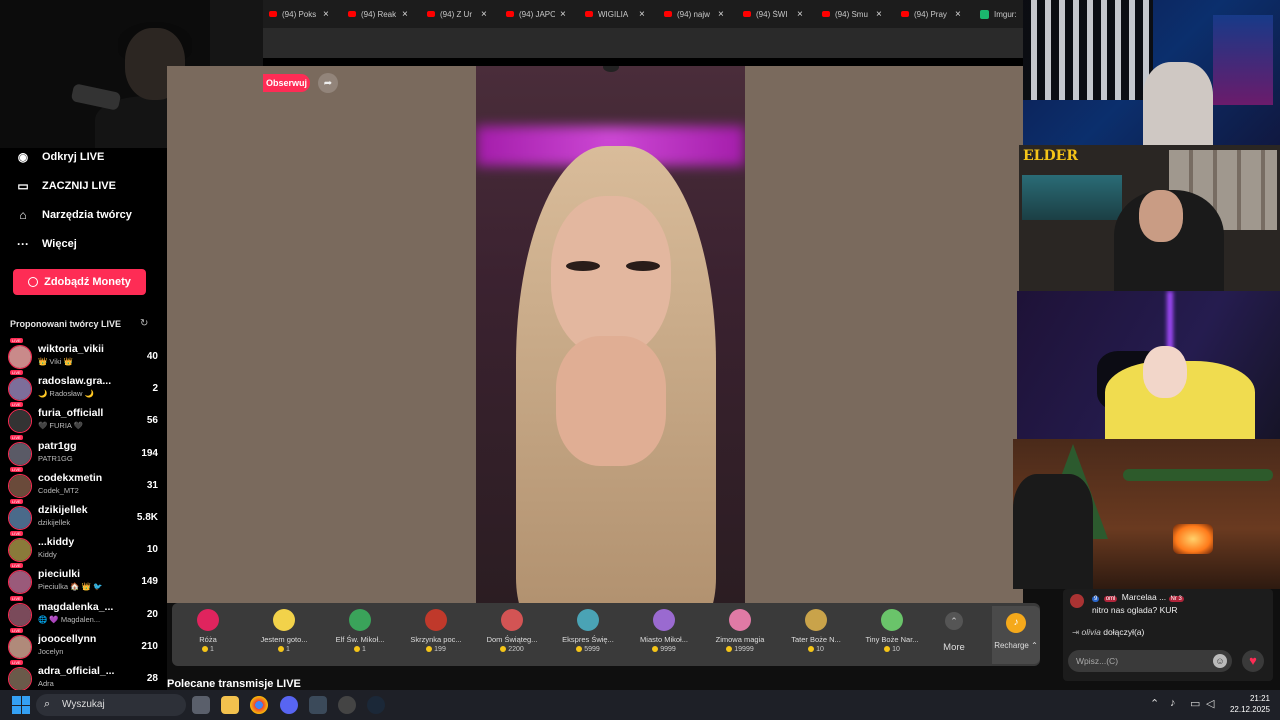 This screenshot has width=1280, height=720. I want to click on chat-join-notice: ⇥ olivia dołączył(a), so click(1108, 632).